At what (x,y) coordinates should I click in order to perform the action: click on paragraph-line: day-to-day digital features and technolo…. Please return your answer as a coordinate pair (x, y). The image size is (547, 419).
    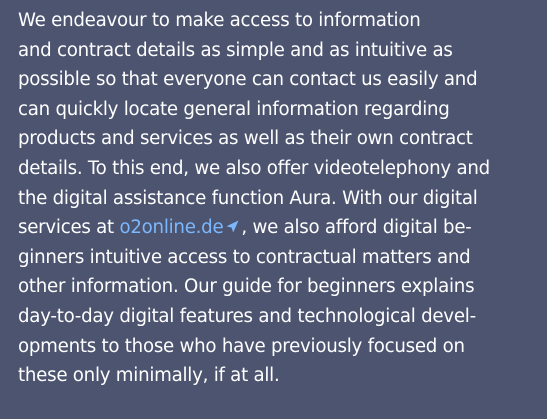
    Looking at the image, I should click on (247, 316).